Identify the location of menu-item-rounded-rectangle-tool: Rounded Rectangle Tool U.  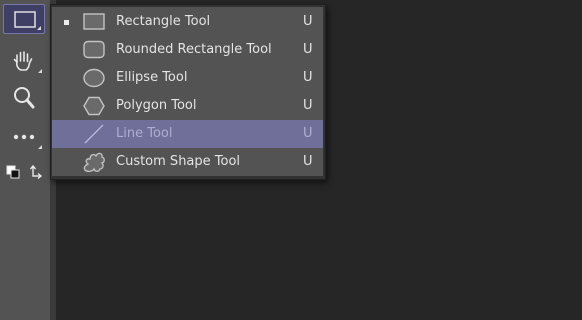
(187, 50).